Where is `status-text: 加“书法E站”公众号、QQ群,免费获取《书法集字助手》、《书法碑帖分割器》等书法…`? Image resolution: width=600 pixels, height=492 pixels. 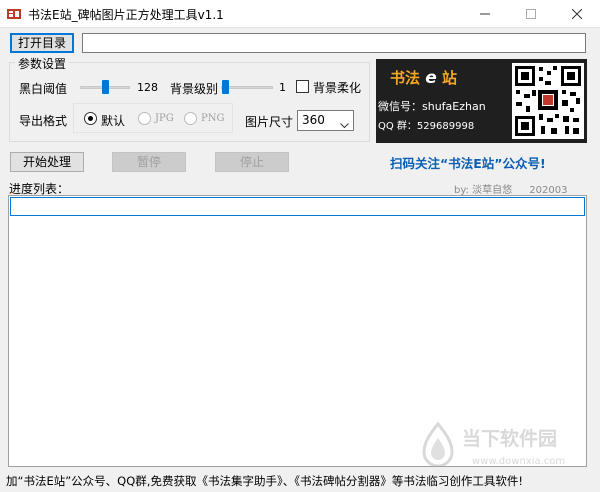
status-text: 加“书法E站”公众号、QQ群,免费获取《书法集字助手》、《书法碑帖分割器》等书法… is located at coordinates (265, 481).